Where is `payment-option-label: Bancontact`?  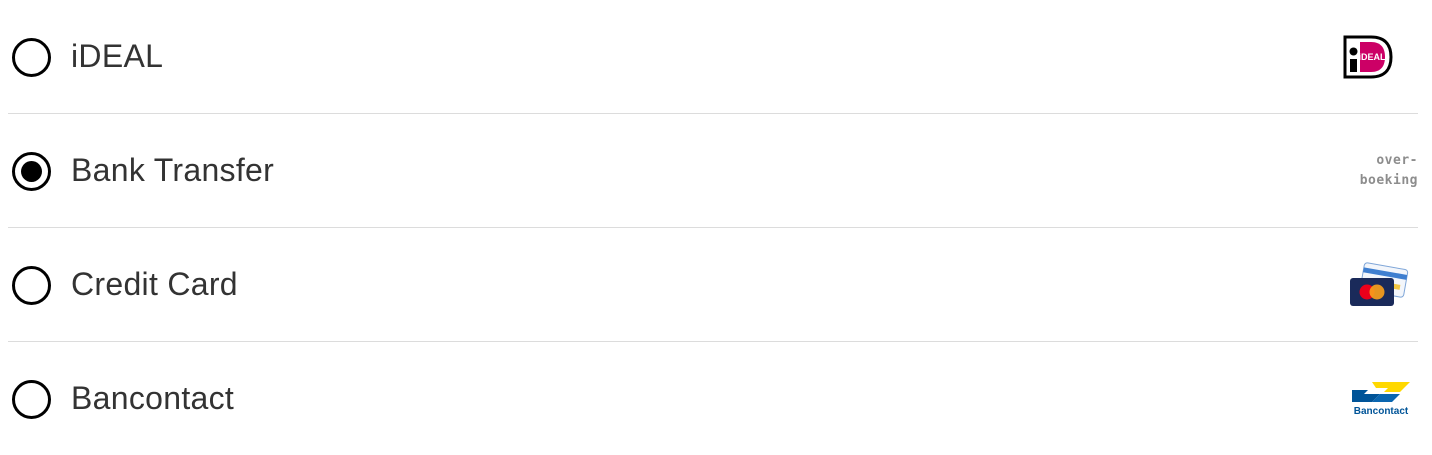
payment-option-label: Bancontact is located at coordinates (153, 397).